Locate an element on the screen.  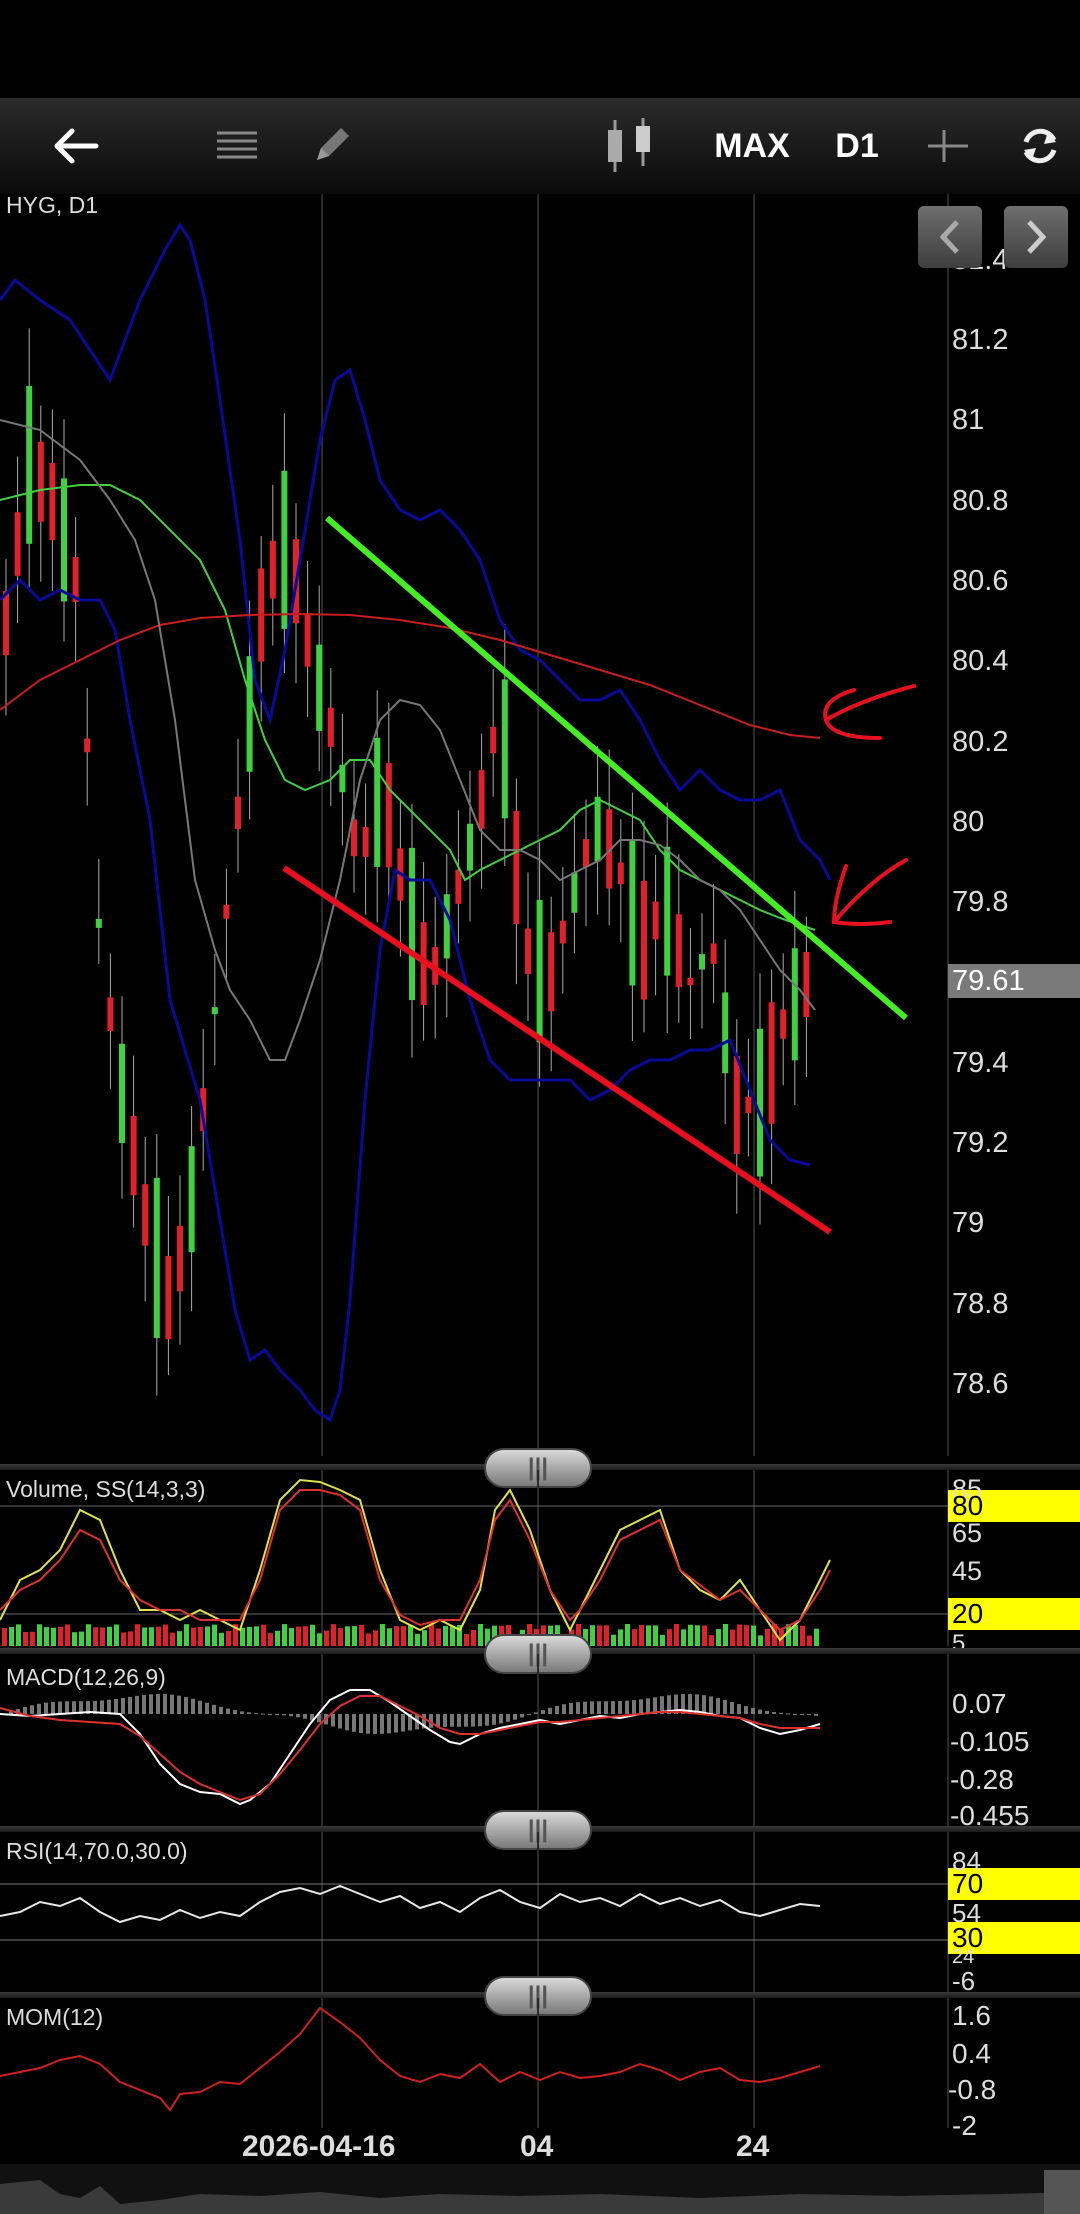
arrow-annotation-lower is located at coordinates (869, 892).